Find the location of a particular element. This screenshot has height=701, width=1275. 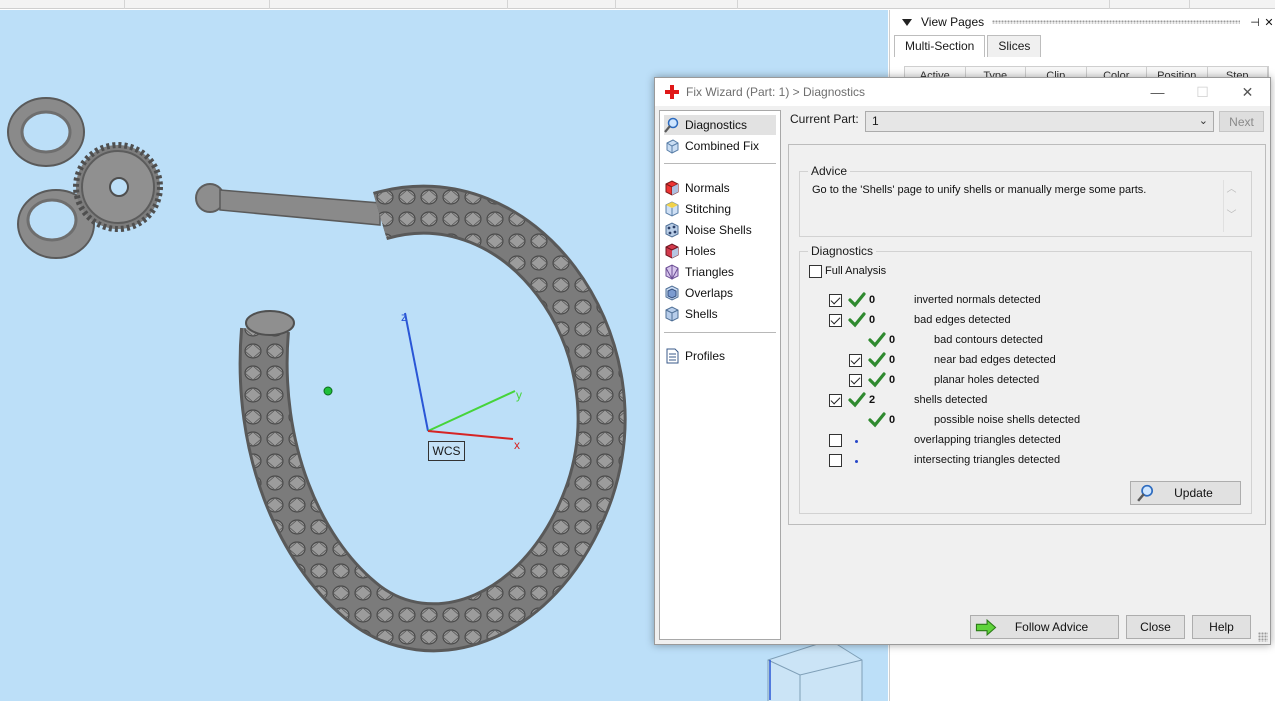

toolbar-section-generate is located at coordinates (677, 4).